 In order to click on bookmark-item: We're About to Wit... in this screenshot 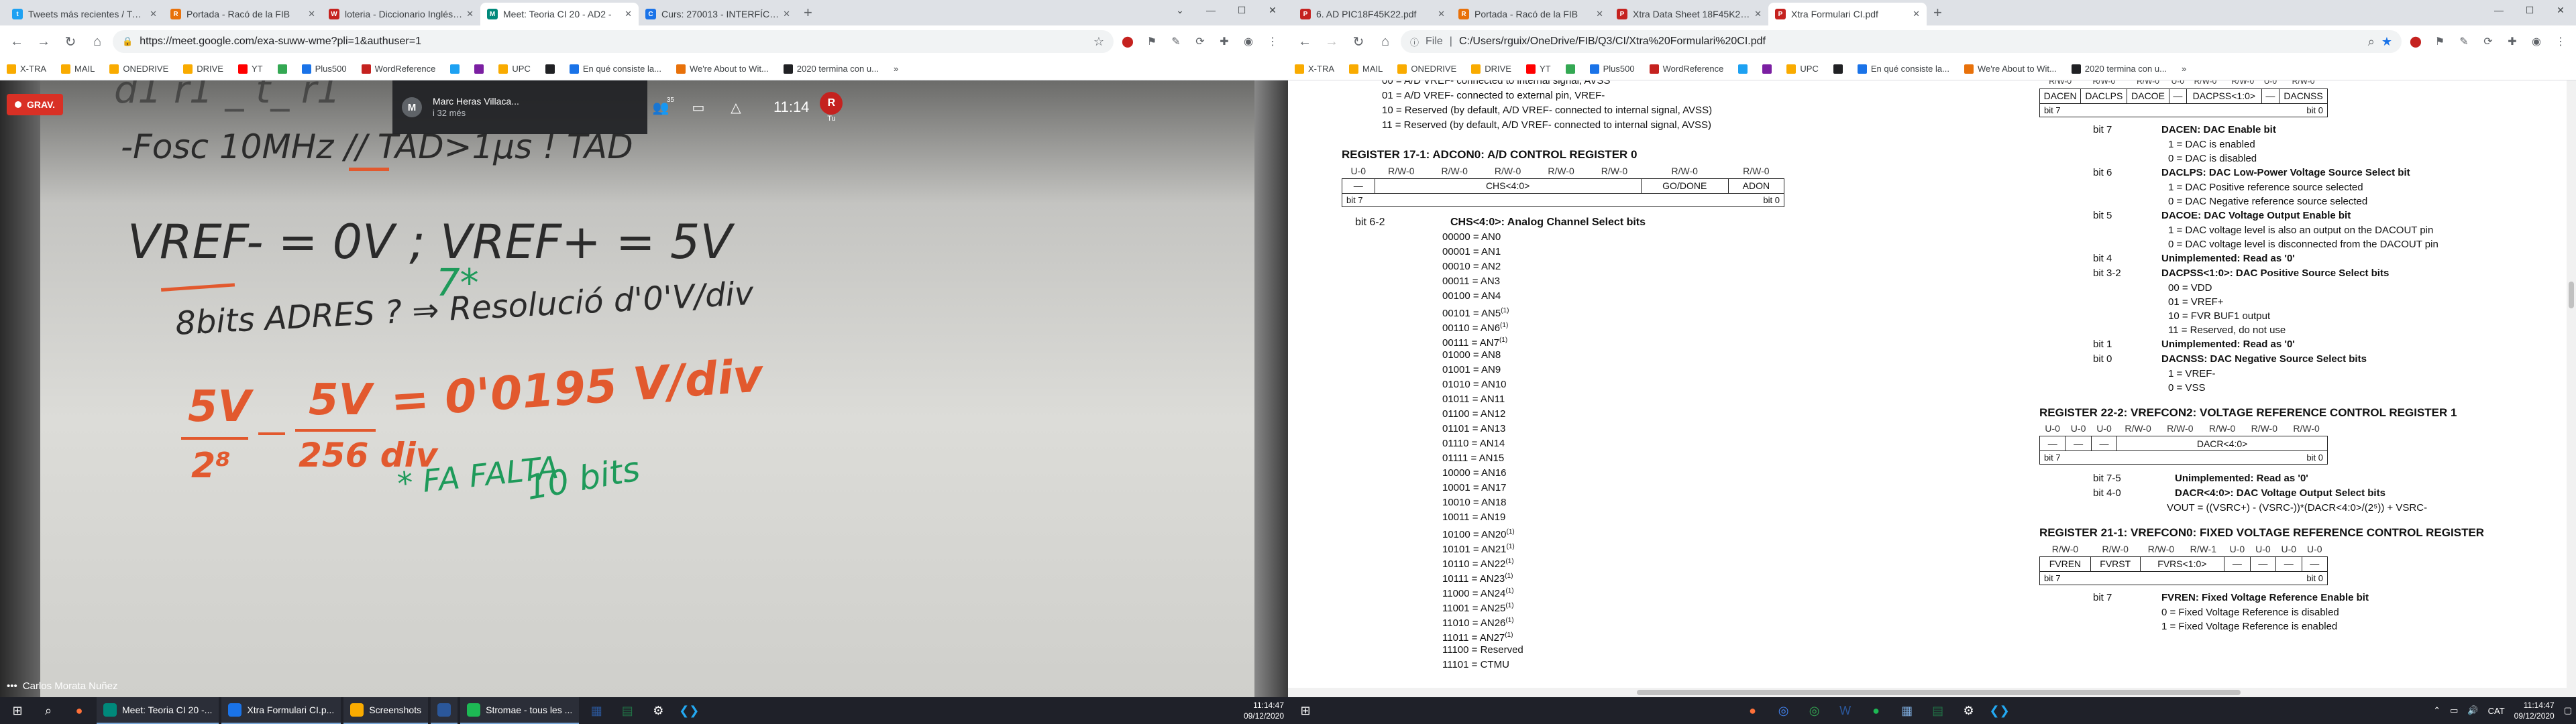, I will do `click(722, 69)`.